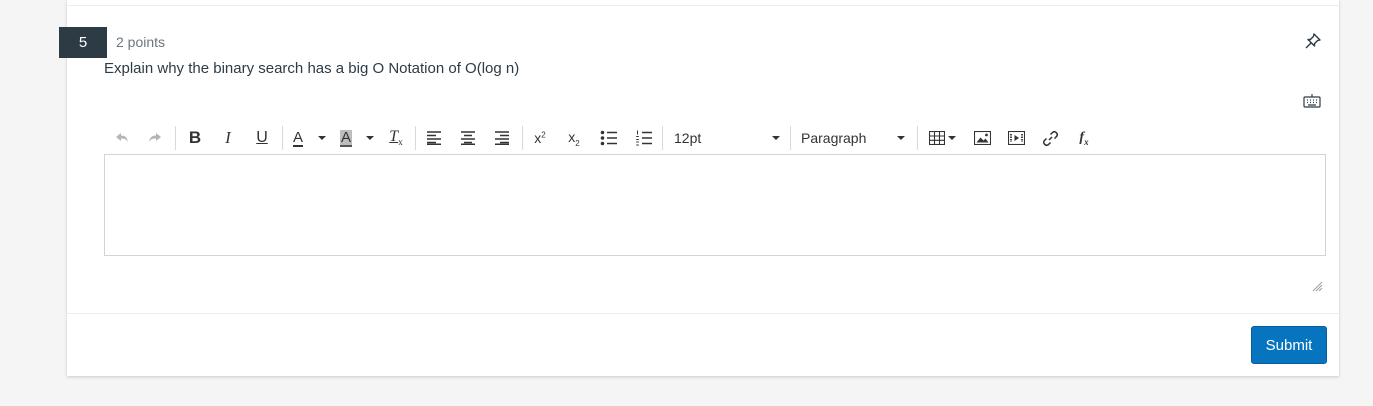 The height and width of the screenshot is (406, 1373). I want to click on font-size-value: 12pt, so click(688, 138).